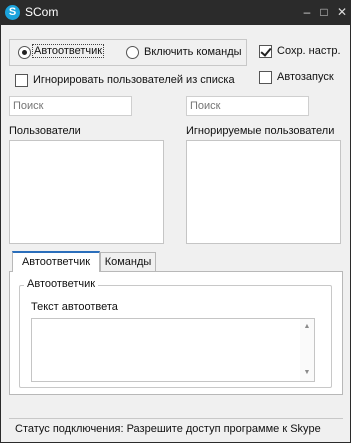 Image resolution: width=351 pixels, height=443 pixels. What do you see at coordinates (132, 52) in the screenshot?
I see `commands-radio` at bounding box center [132, 52].